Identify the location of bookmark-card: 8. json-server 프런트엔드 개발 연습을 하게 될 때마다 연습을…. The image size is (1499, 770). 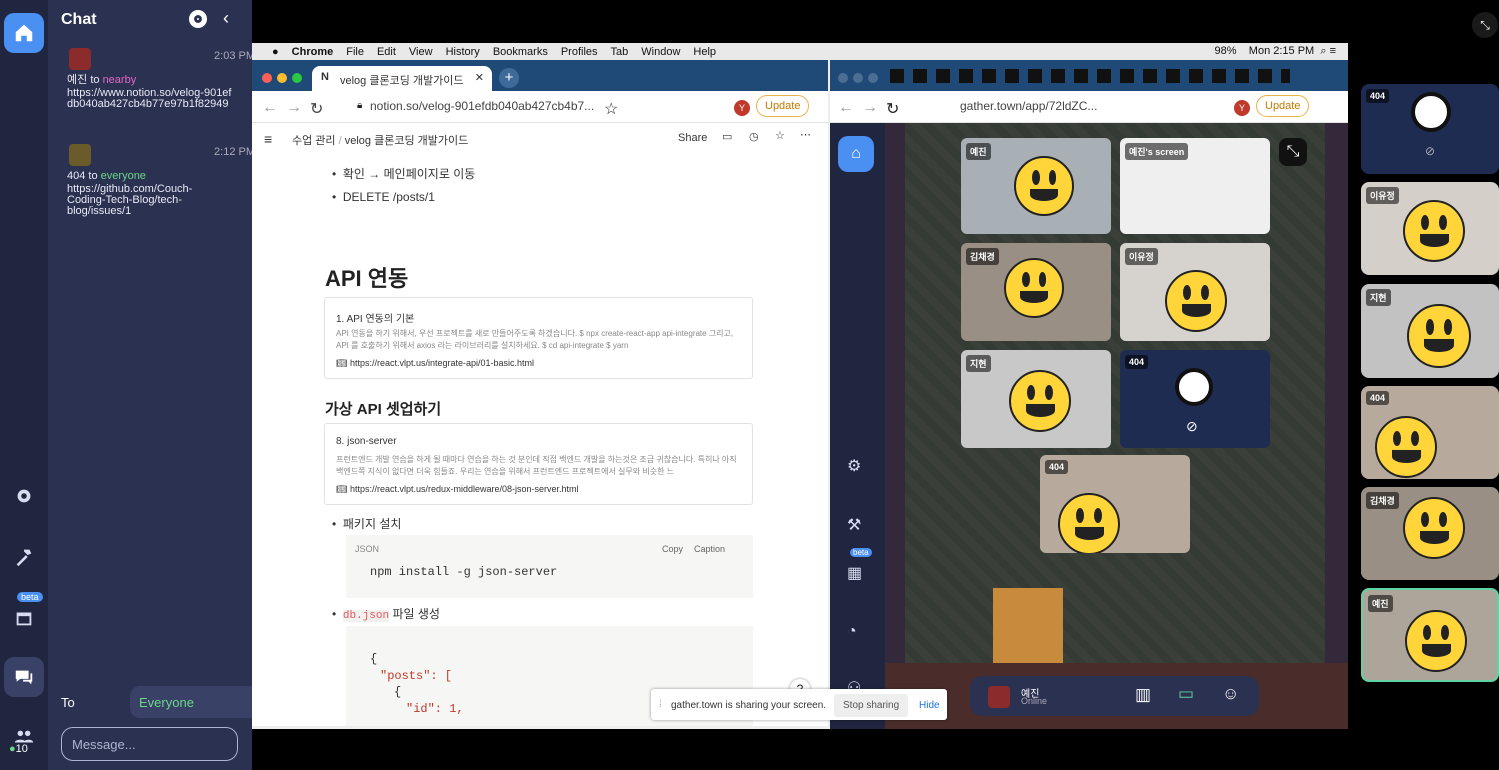
(538, 464).